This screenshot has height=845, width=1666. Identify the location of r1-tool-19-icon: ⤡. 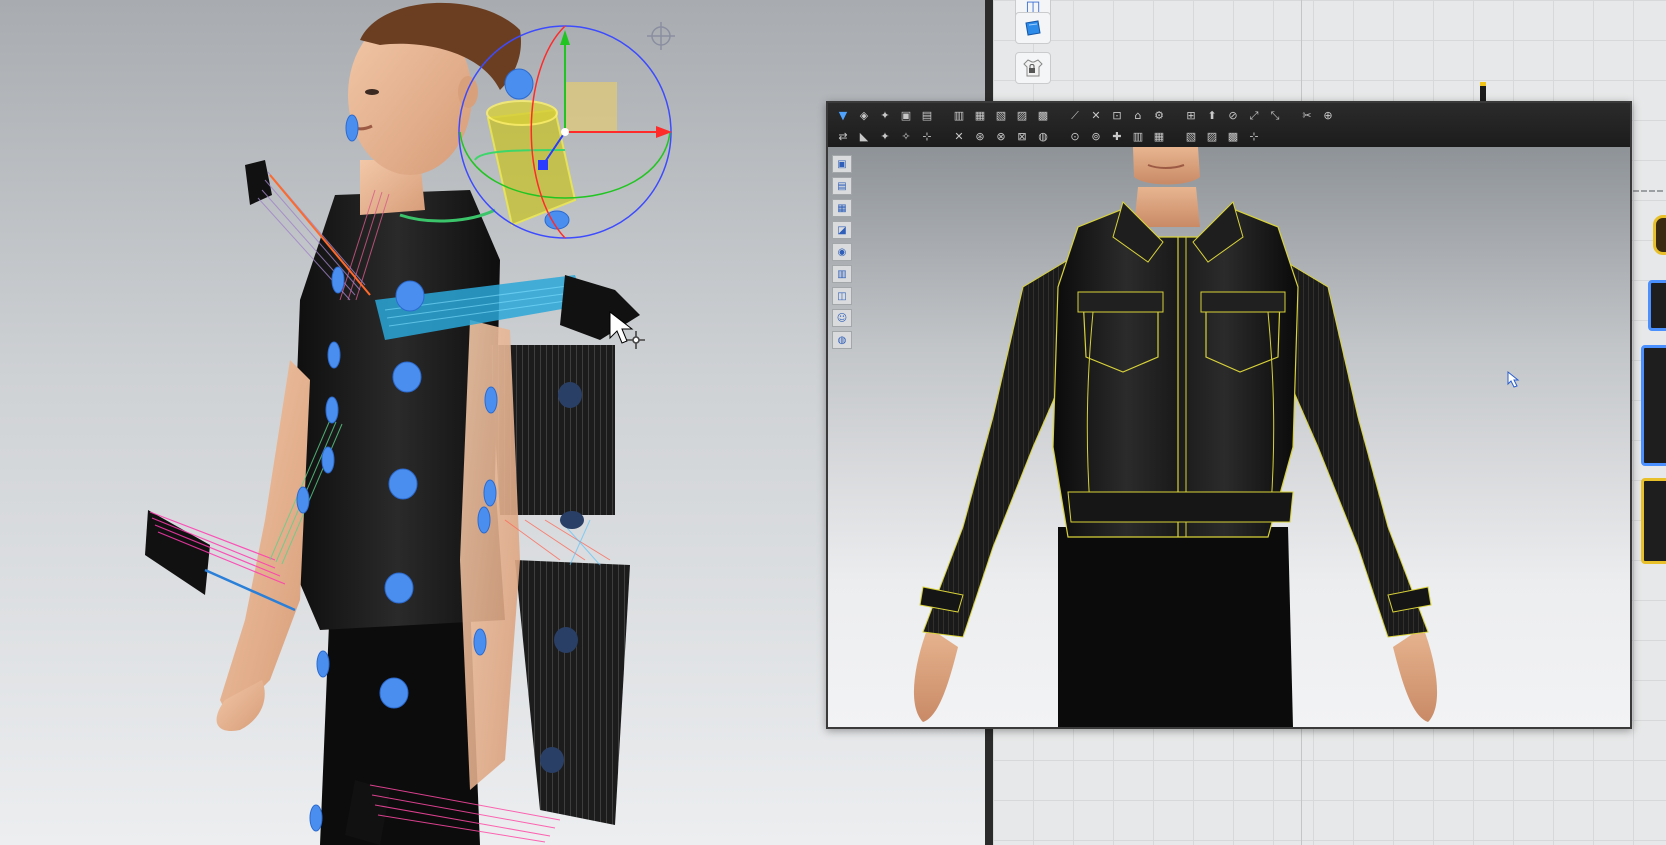
(1275, 115).